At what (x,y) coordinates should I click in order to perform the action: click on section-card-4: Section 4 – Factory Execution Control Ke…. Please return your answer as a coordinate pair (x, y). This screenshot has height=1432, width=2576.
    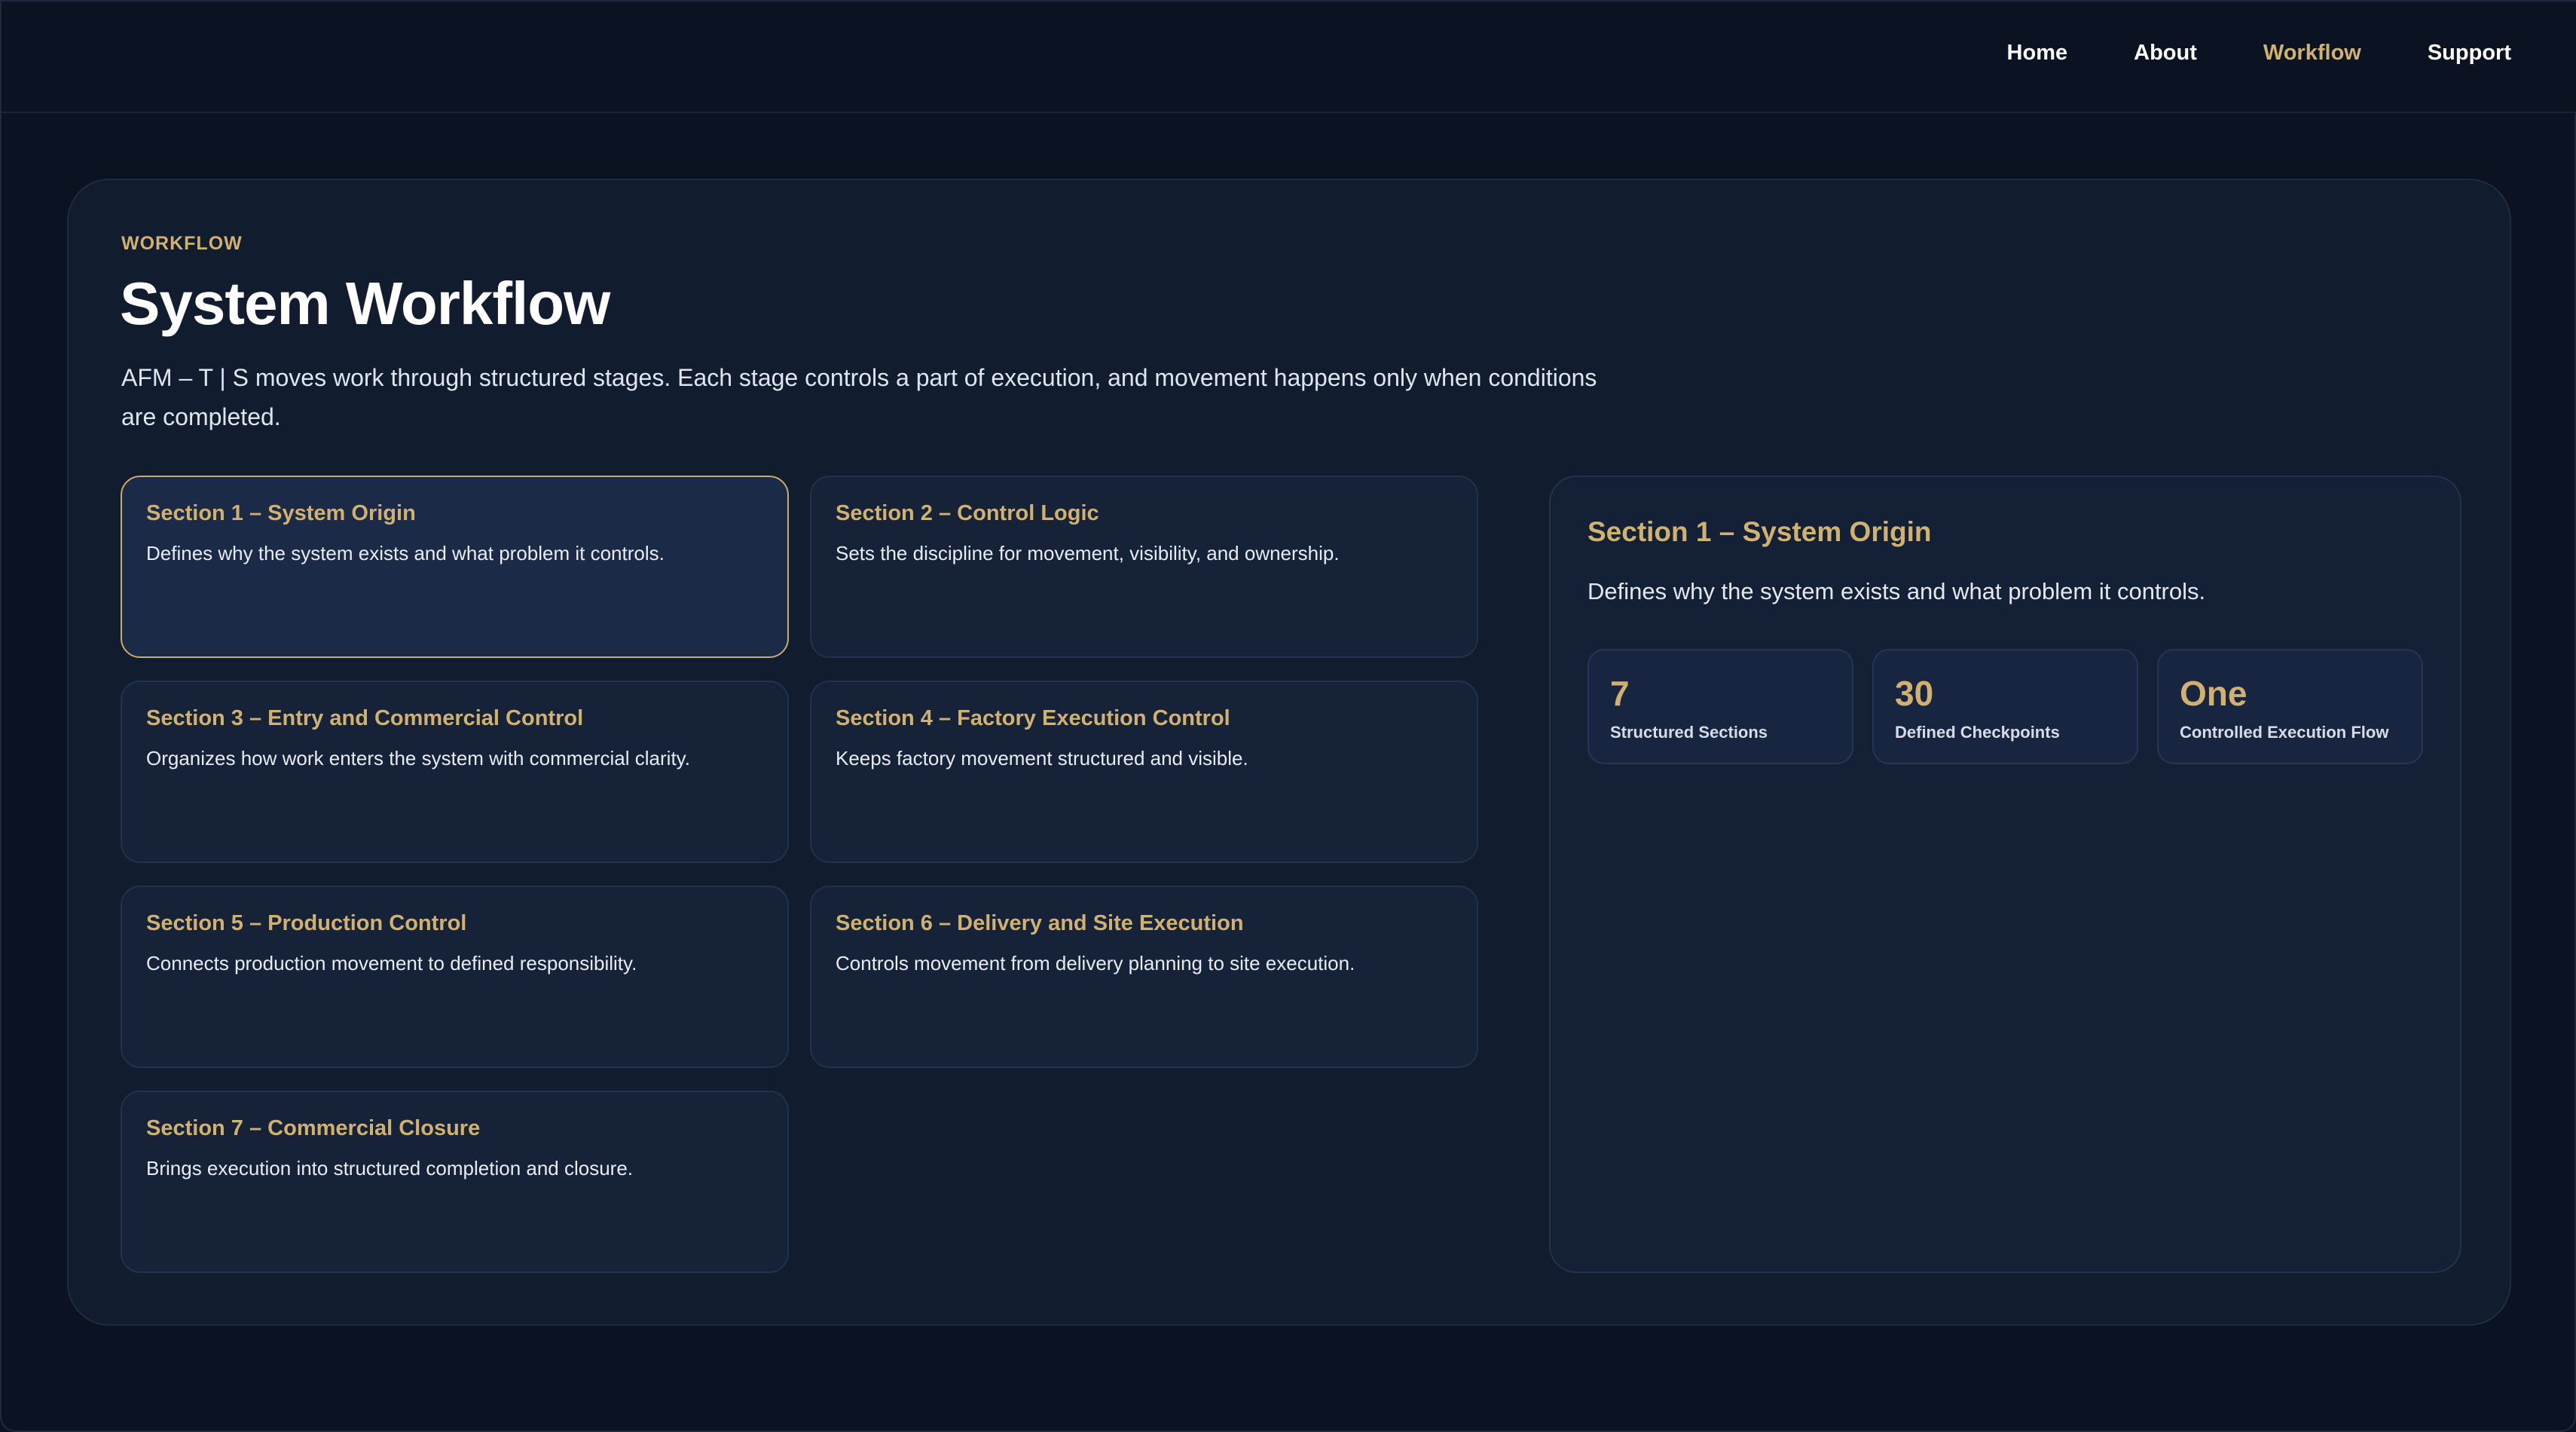
    Looking at the image, I should click on (1144, 772).